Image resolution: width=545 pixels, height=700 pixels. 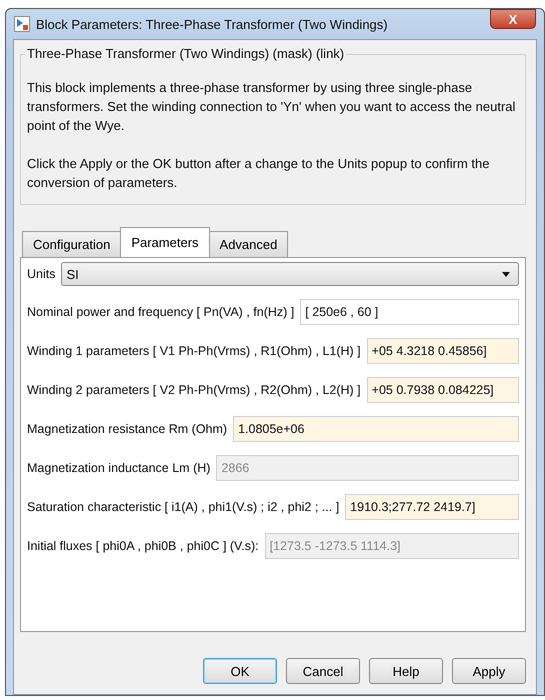 I want to click on input-field: [ 250e6 , 60 ], so click(x=409, y=312).